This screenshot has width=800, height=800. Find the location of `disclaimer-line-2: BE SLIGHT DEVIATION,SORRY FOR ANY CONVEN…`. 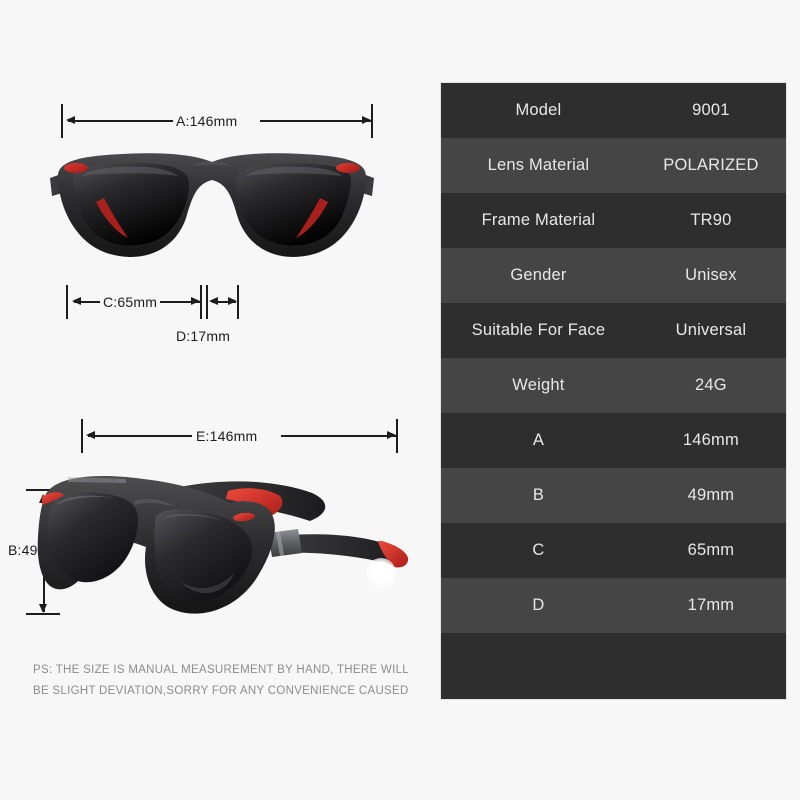

disclaimer-line-2: BE SLIGHT DEVIATION,SORRY FOR ANY CONVEN… is located at coordinates (221, 691).